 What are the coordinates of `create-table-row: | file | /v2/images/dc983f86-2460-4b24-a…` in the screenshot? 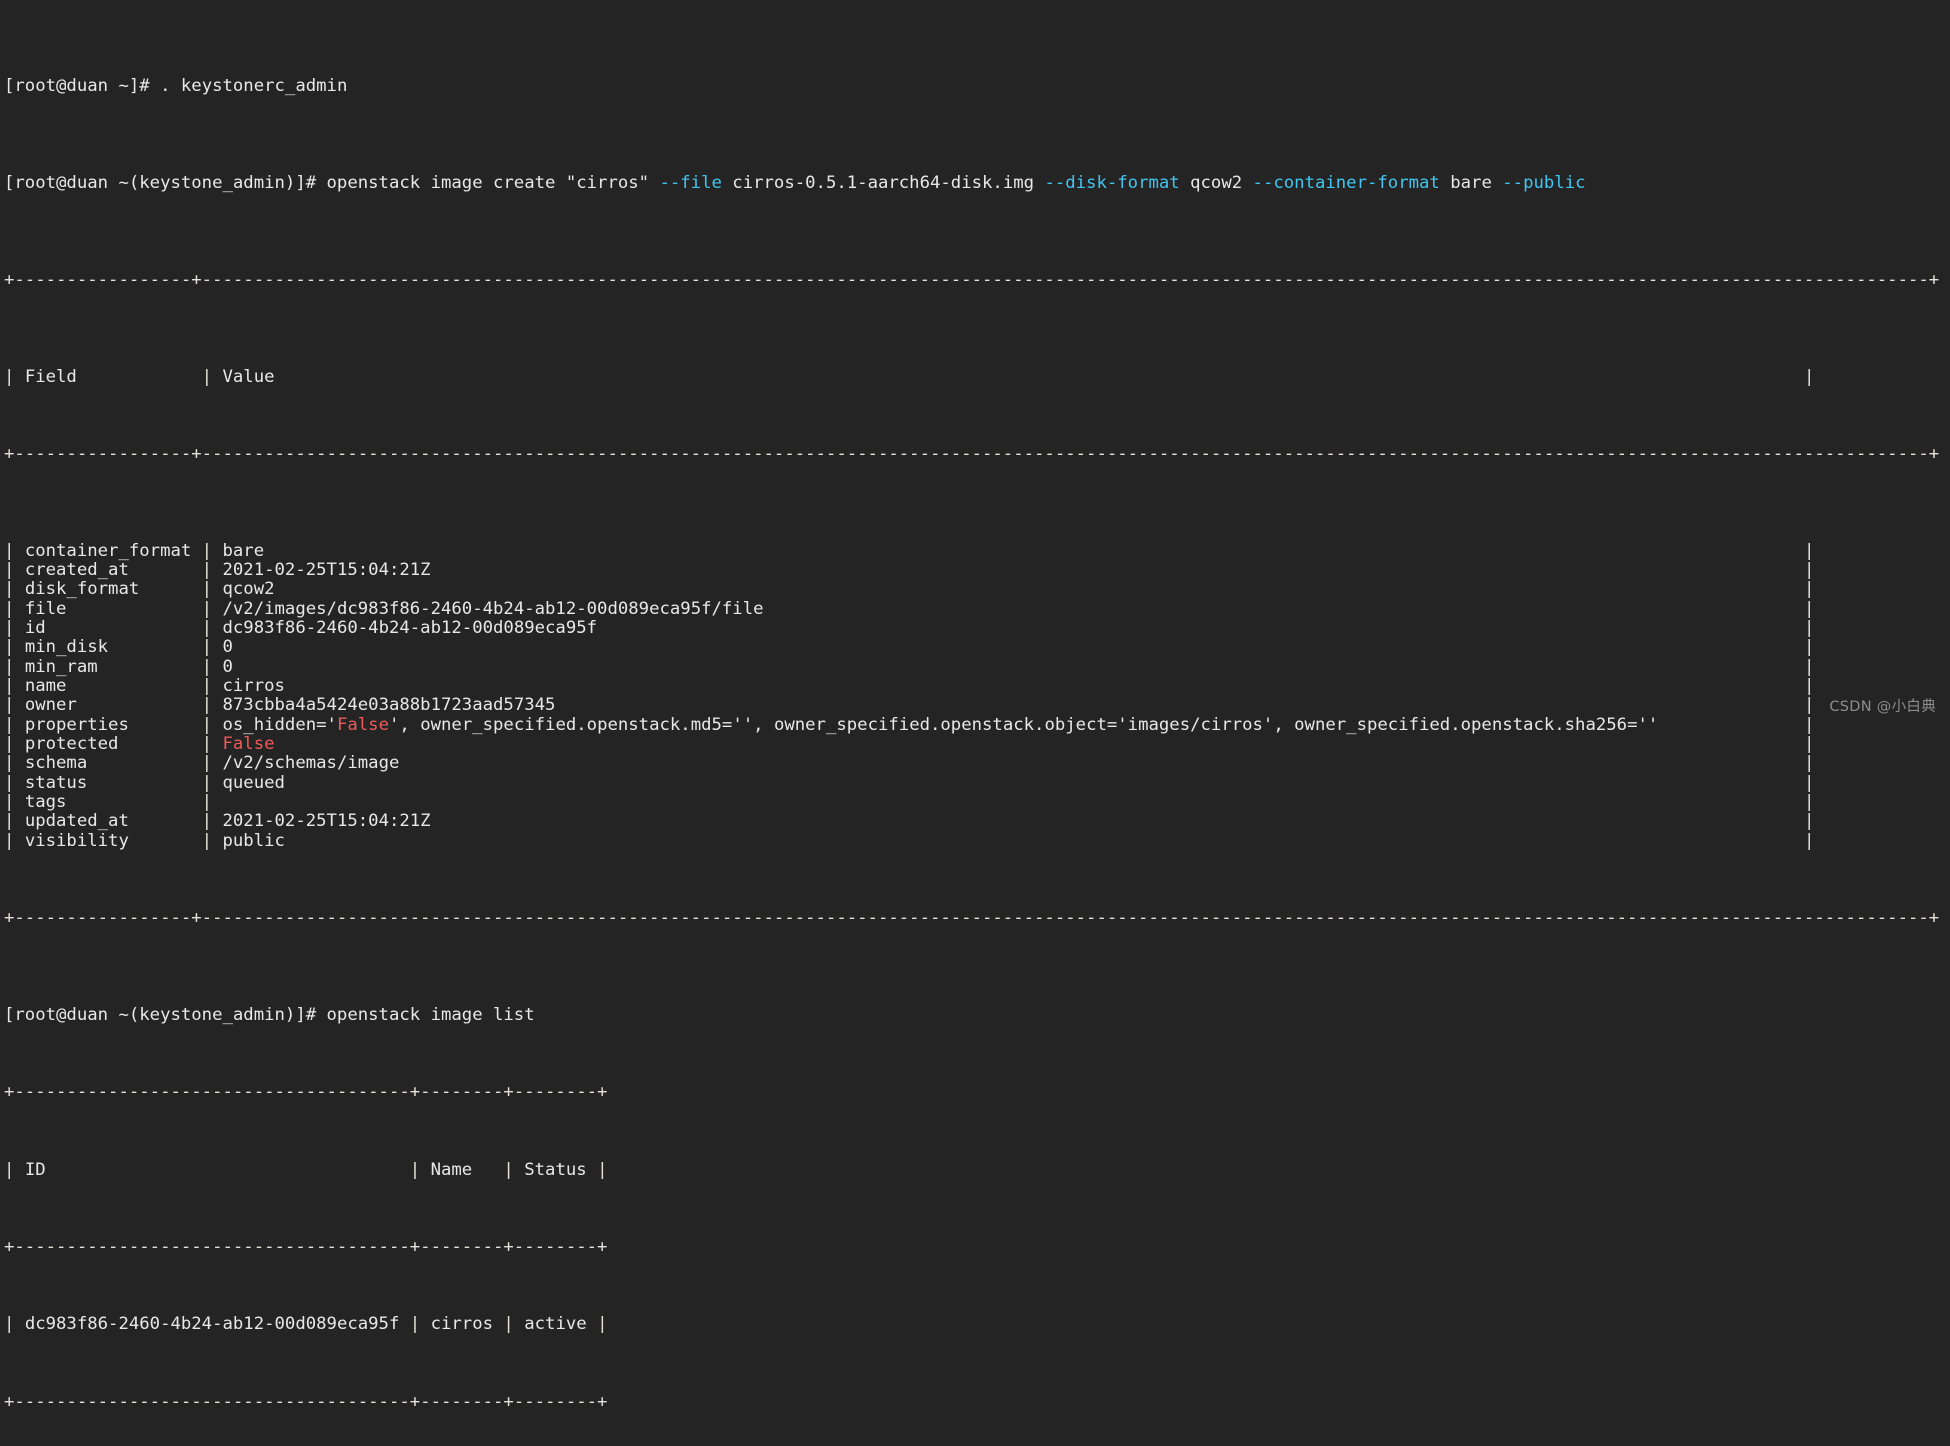 It's located at (971, 608).